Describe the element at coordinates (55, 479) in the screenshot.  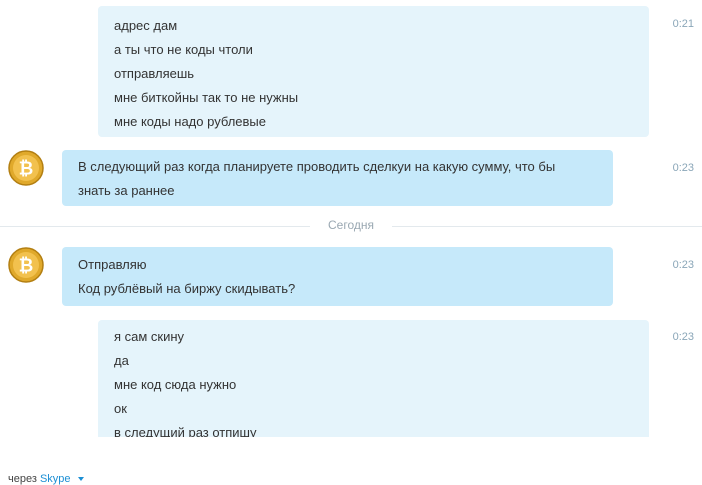
I see `skype-link: Skype` at that location.